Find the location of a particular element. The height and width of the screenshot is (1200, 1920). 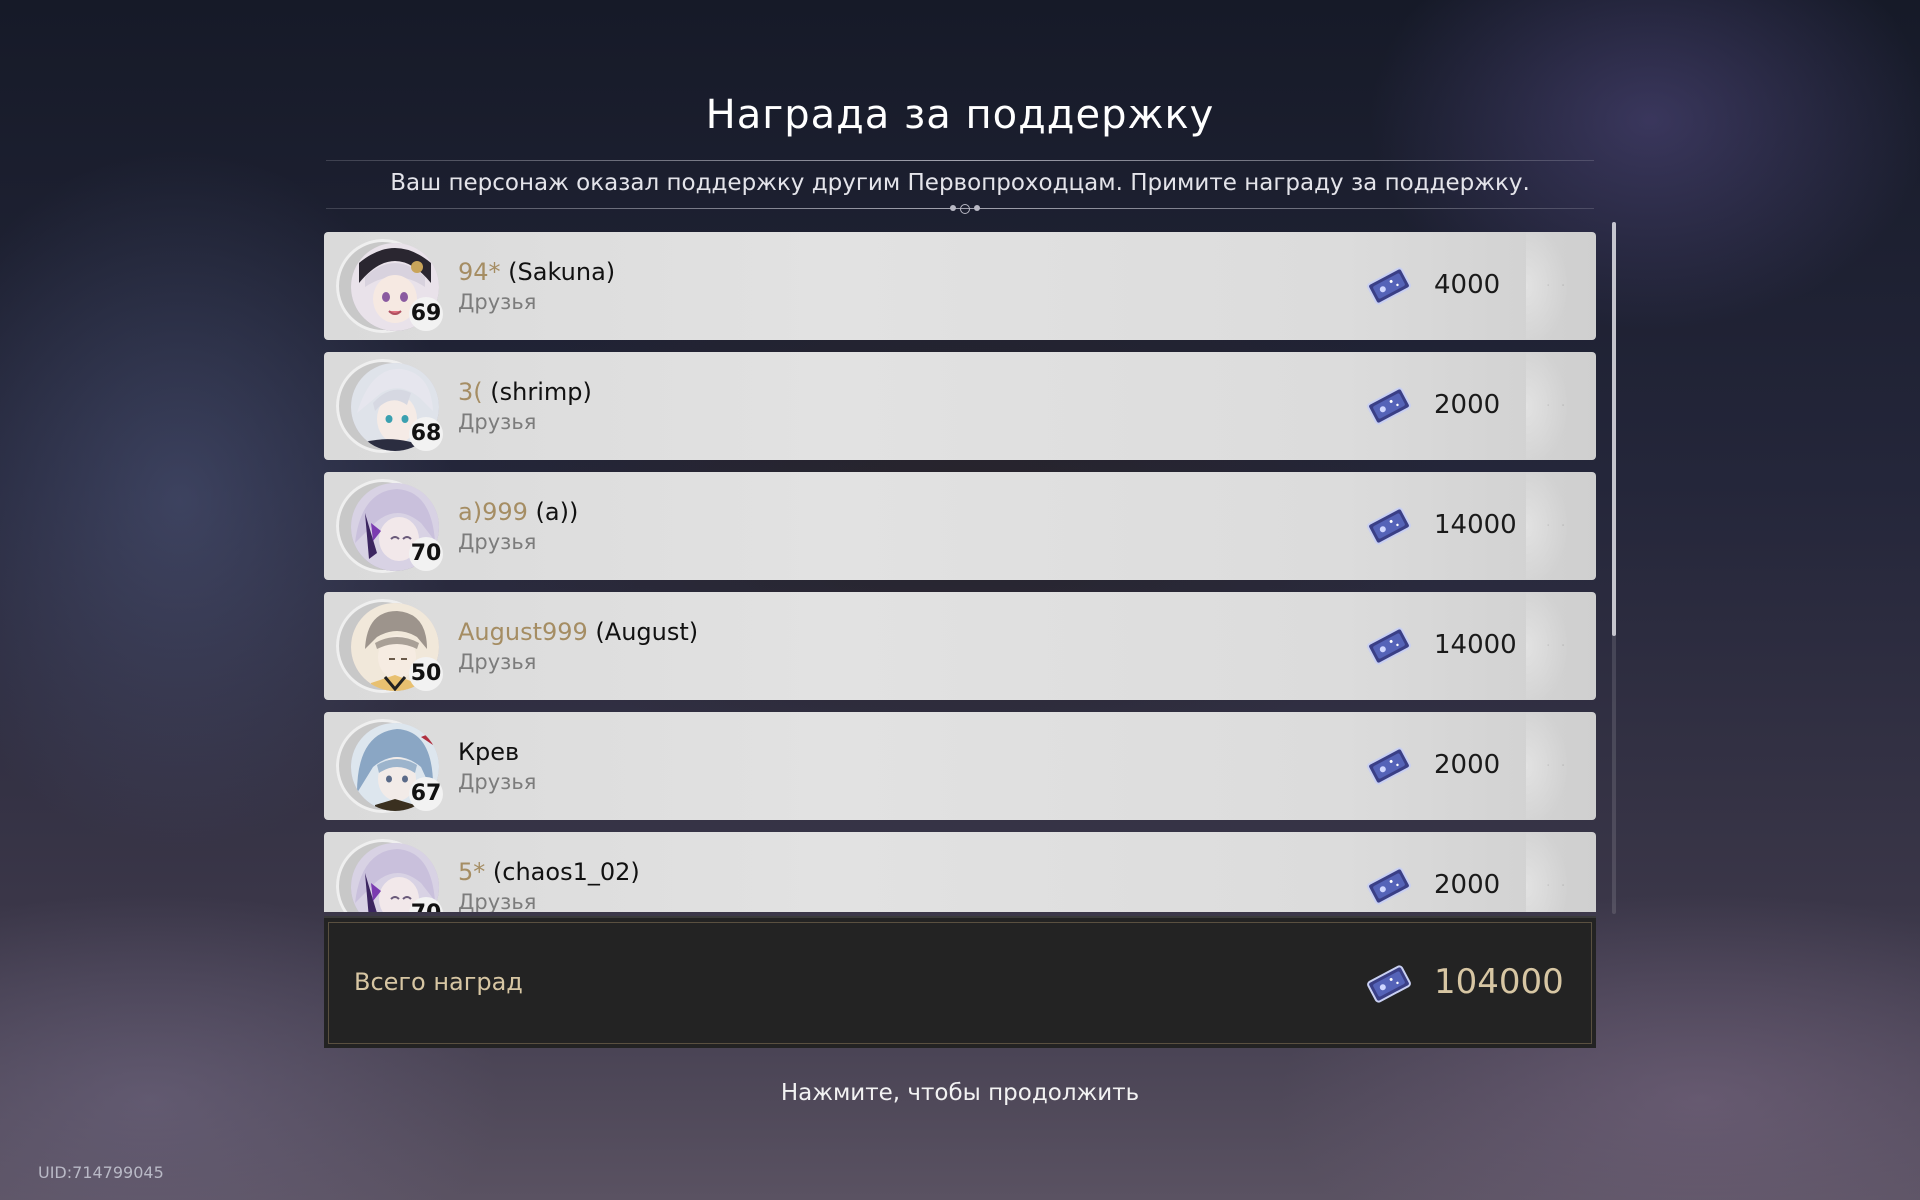

list-scrollbar is located at coordinates (1614, 568).